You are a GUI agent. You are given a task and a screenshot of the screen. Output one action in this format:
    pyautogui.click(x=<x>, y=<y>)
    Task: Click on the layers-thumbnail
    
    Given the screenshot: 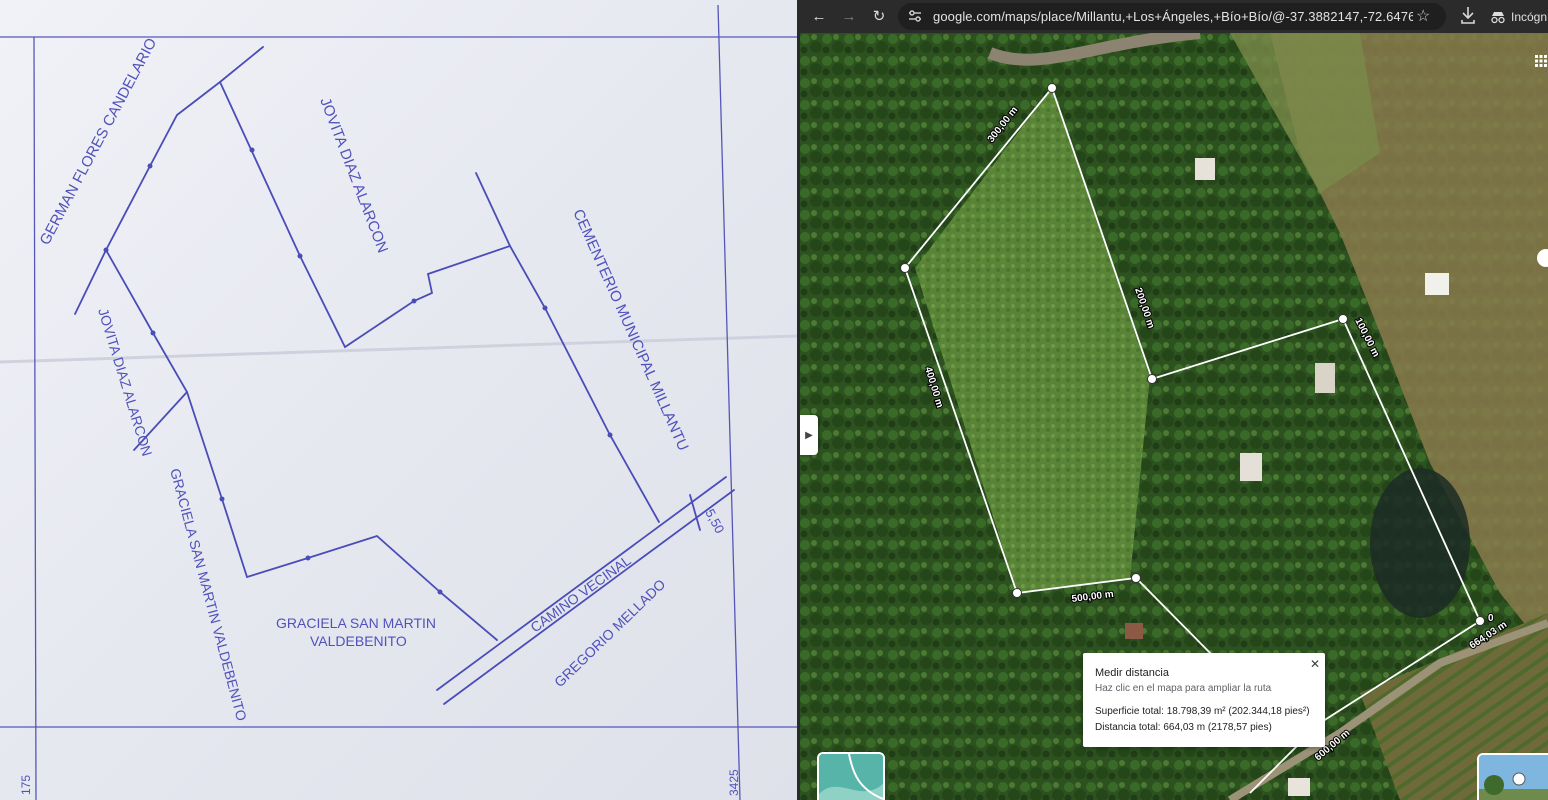 What is the action you would take?
    pyautogui.click(x=851, y=777)
    